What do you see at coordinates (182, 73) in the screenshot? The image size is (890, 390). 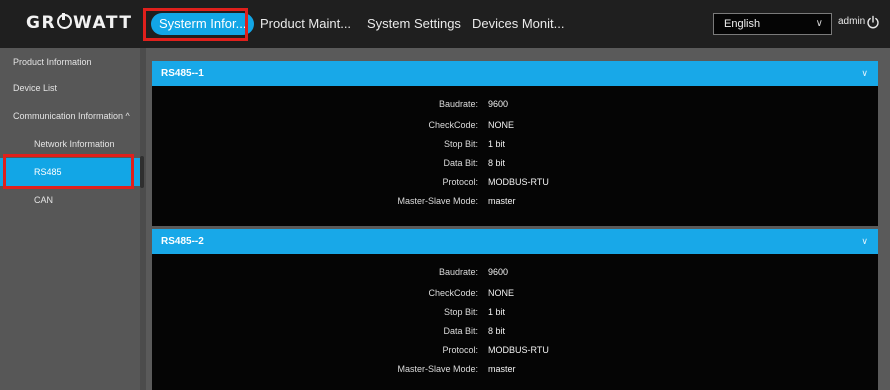 I see `panel-title: RS485--1` at bounding box center [182, 73].